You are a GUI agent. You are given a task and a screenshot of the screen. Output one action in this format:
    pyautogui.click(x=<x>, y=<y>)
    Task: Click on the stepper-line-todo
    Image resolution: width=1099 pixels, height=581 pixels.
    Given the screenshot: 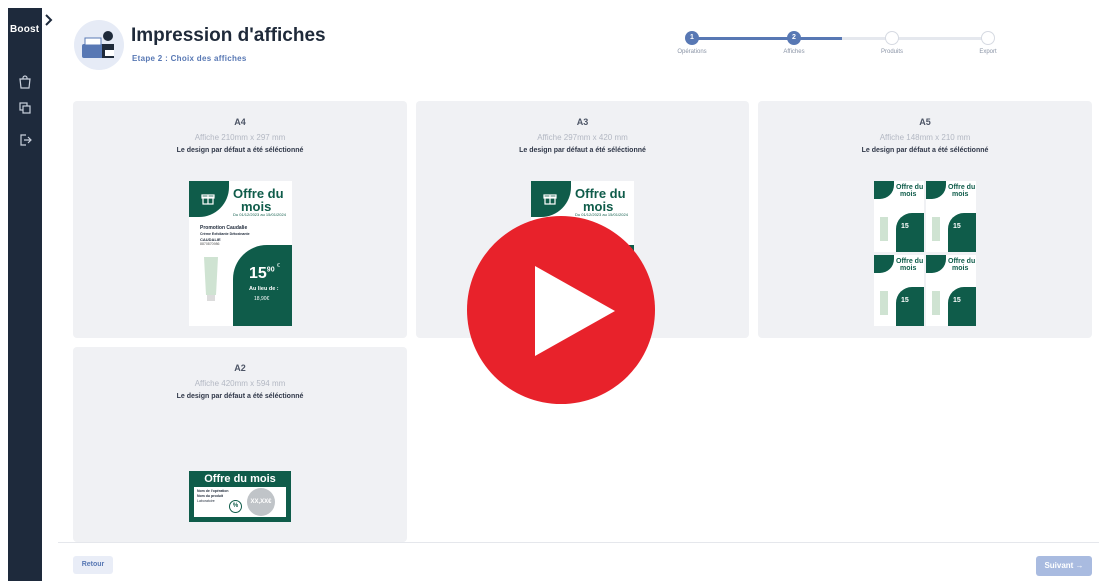 What is the action you would take?
    pyautogui.click(x=917, y=38)
    